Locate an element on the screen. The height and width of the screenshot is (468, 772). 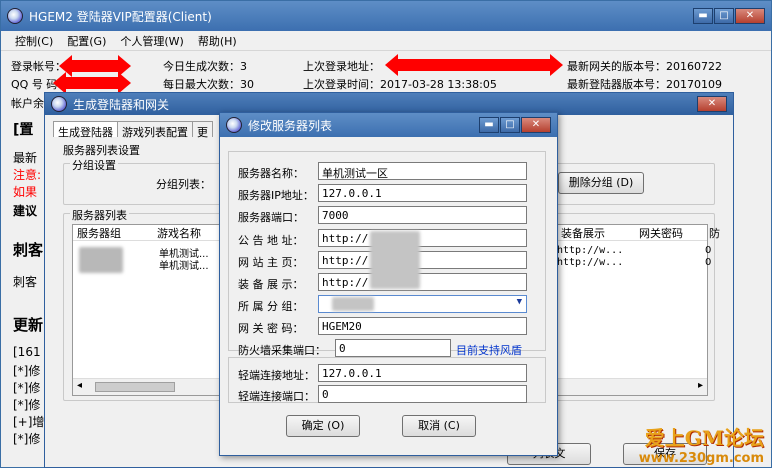
col-server-group: 服务器组 is located at coordinates (113, 232).